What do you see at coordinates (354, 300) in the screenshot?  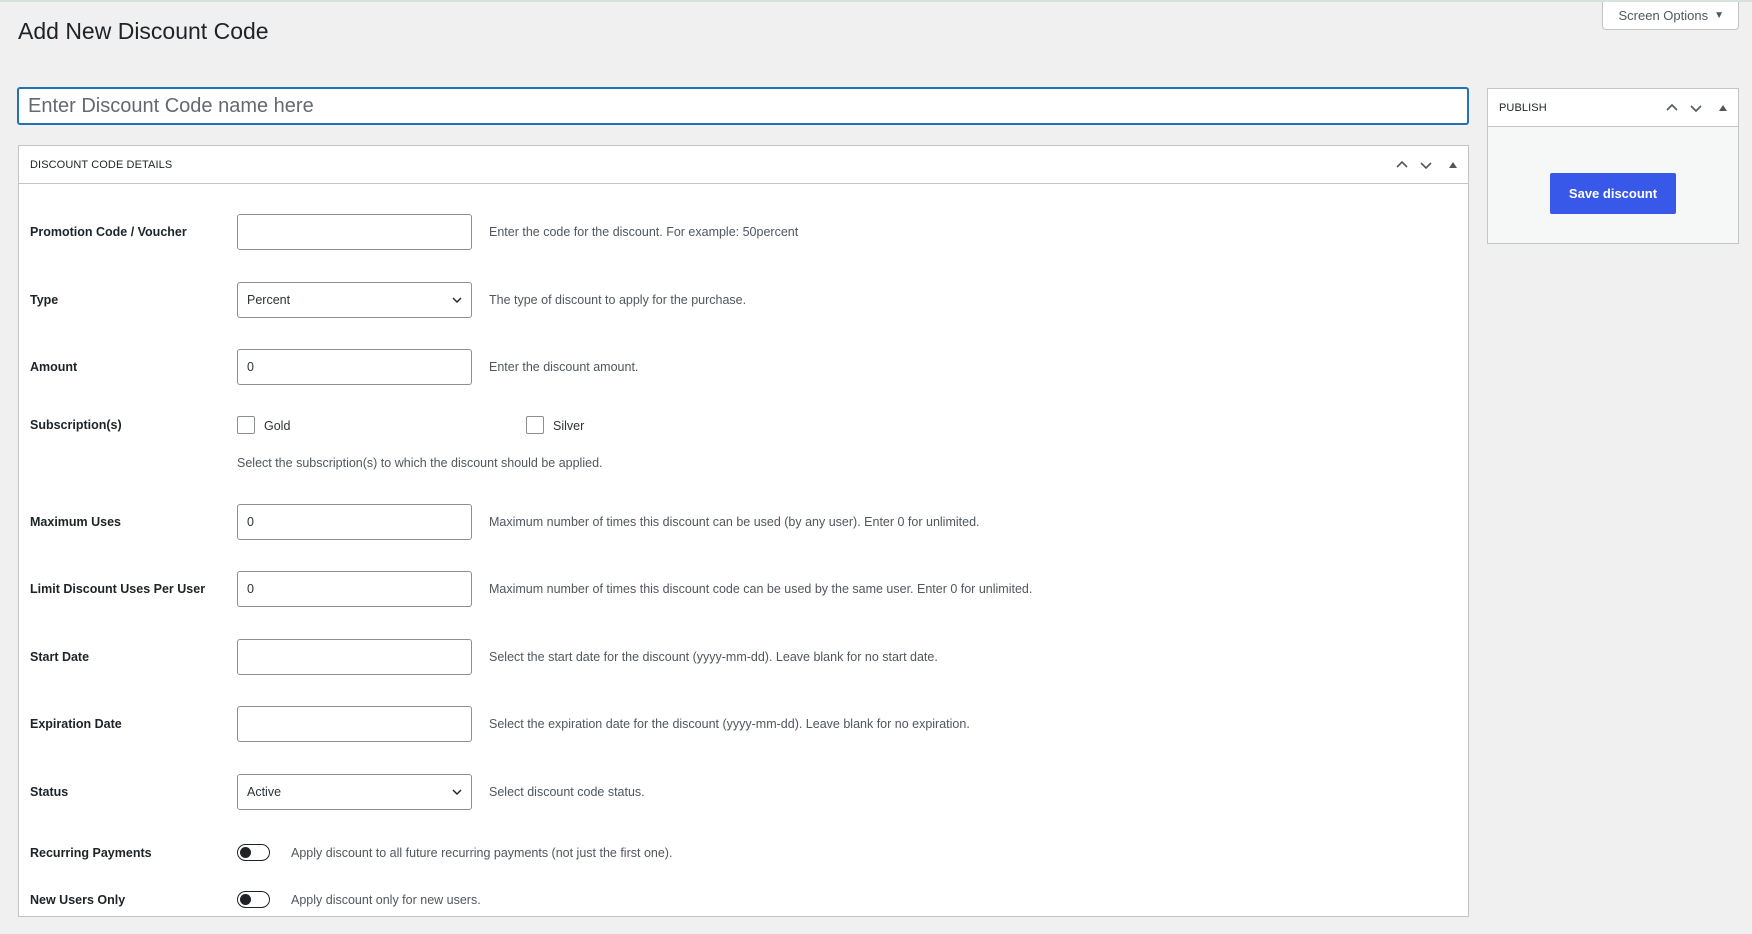 I see `type-select: Percent` at bounding box center [354, 300].